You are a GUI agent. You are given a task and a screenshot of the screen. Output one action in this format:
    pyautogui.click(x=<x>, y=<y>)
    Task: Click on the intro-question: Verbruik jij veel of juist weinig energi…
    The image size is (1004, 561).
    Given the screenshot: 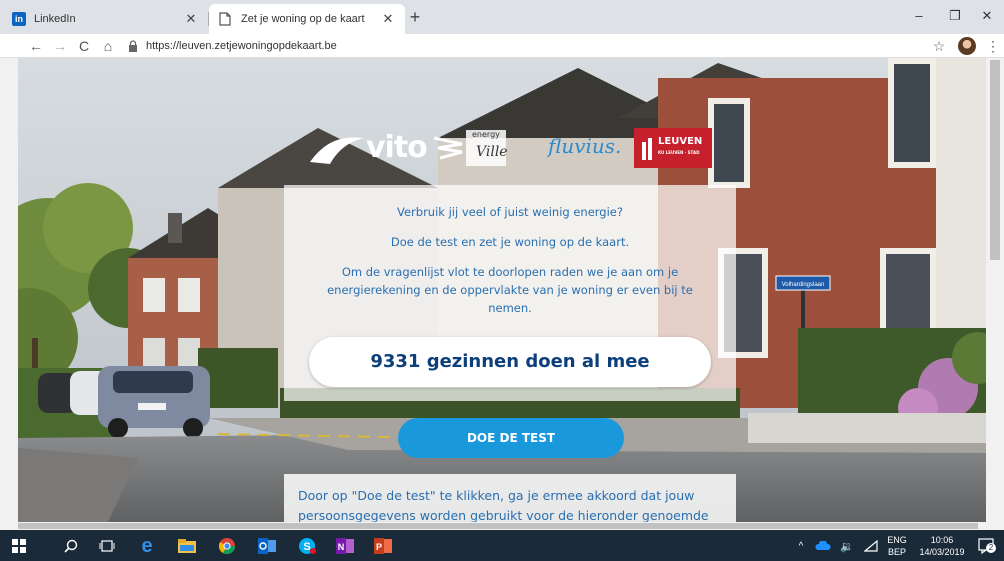 What is the action you would take?
    pyautogui.click(x=510, y=212)
    